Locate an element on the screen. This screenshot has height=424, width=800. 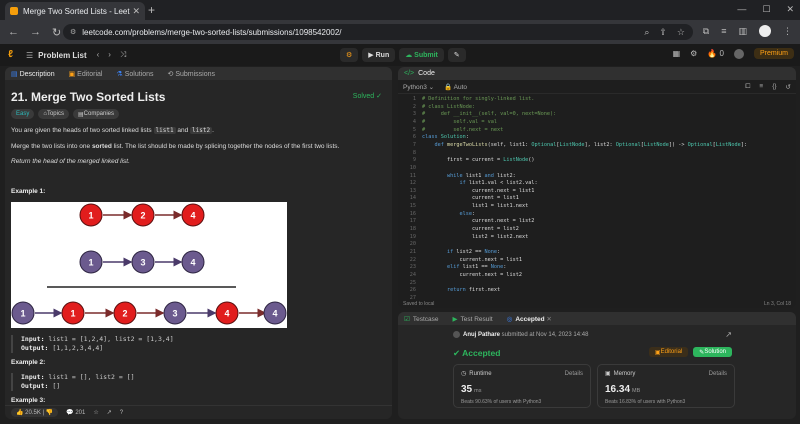
language-select: Python3 ⌄ is located at coordinates (418, 87).